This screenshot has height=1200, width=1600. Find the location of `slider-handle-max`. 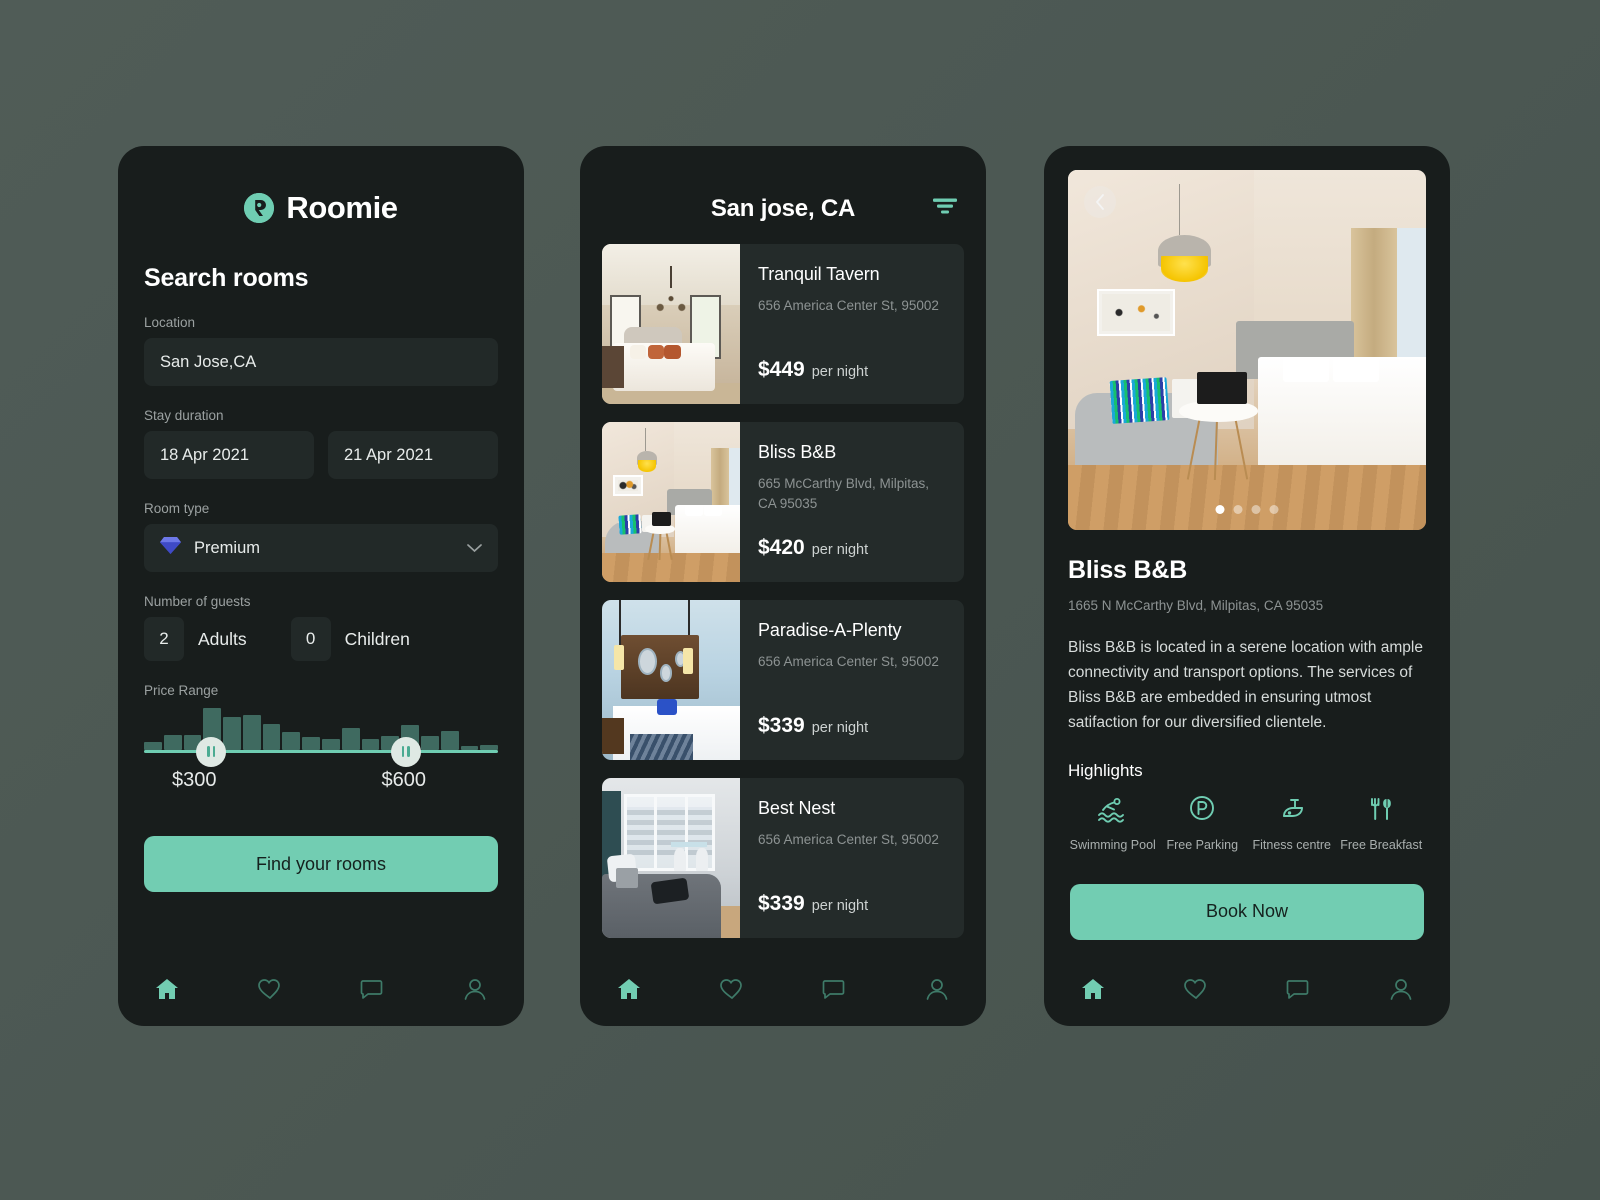

slider-handle-max is located at coordinates (405, 751).